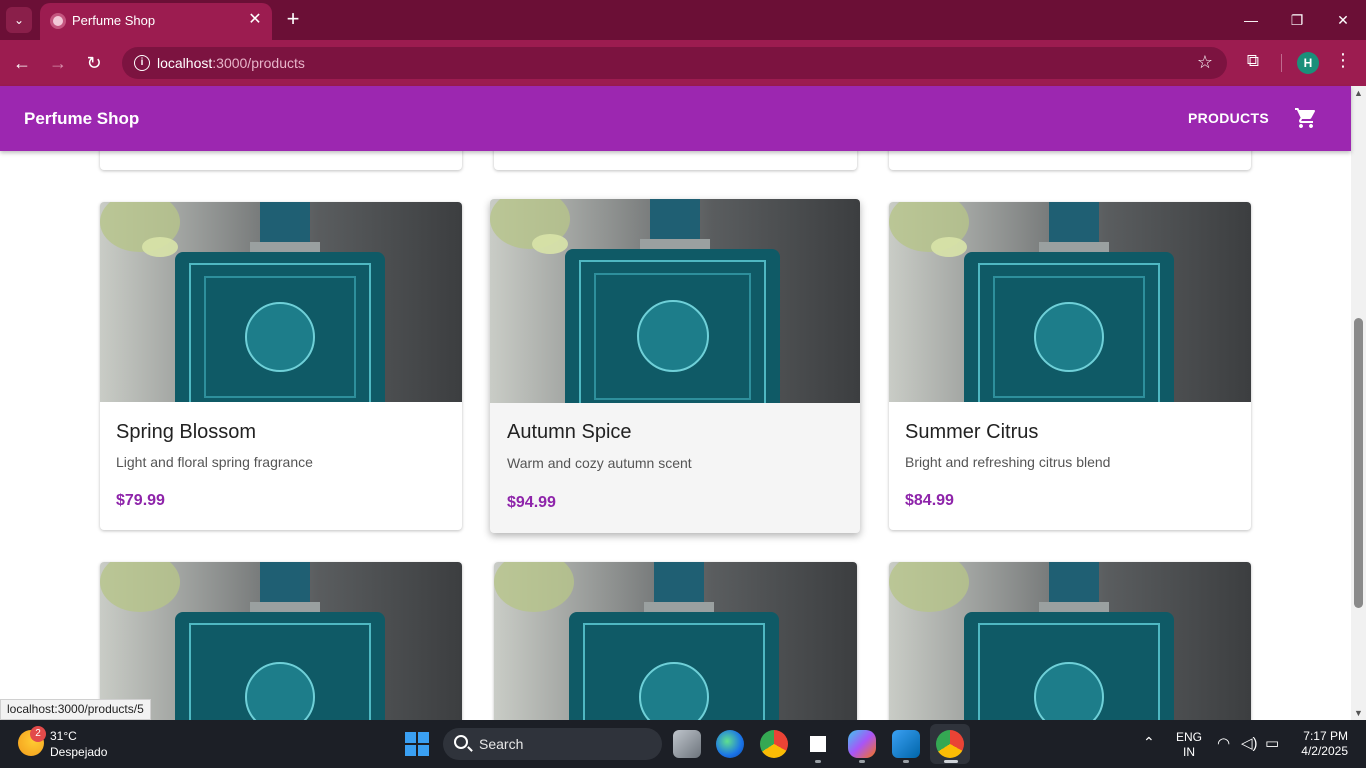 The width and height of the screenshot is (1366, 768). I want to click on copilot-icon, so click(862, 744).